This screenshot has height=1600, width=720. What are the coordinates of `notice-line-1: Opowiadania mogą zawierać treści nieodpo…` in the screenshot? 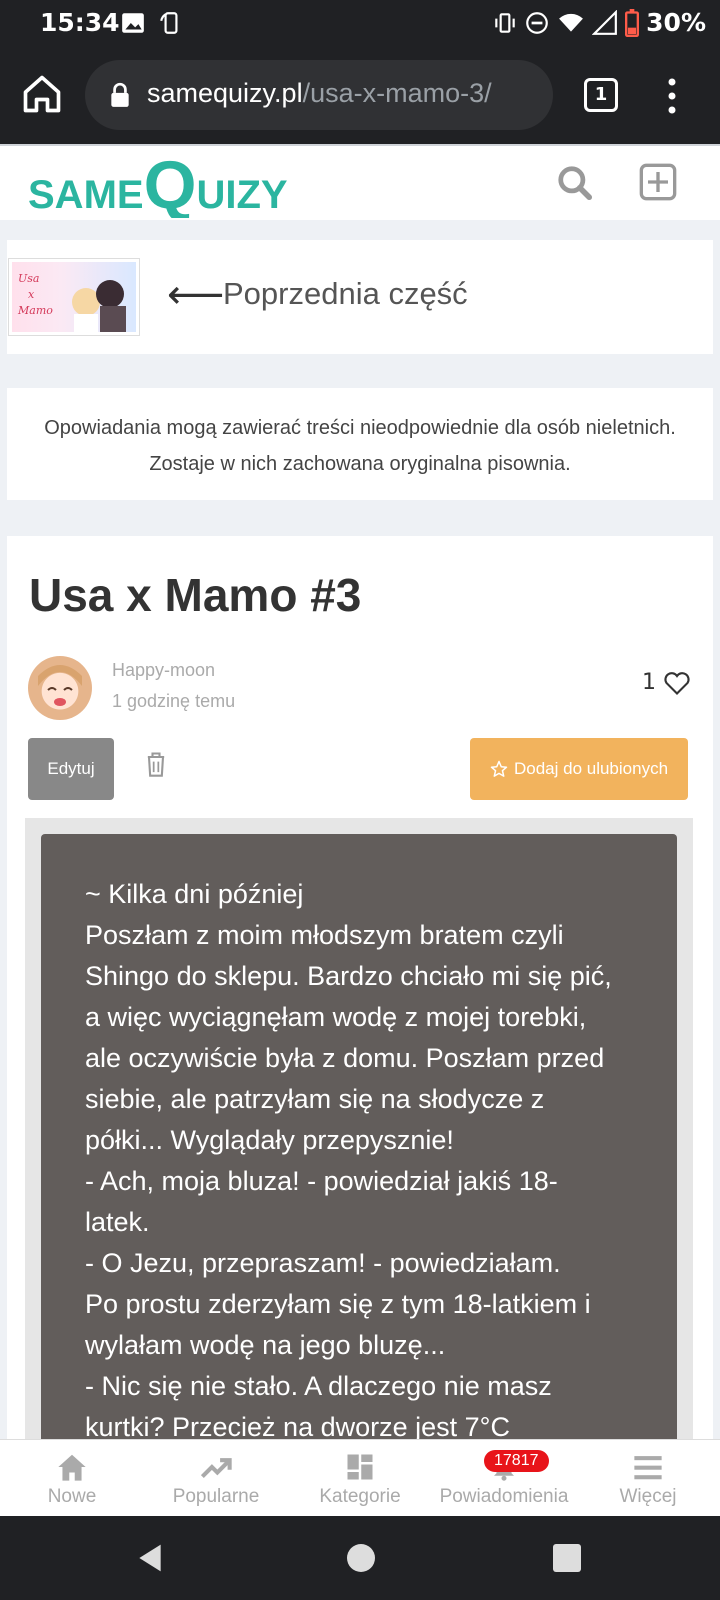 It's located at (360, 428).